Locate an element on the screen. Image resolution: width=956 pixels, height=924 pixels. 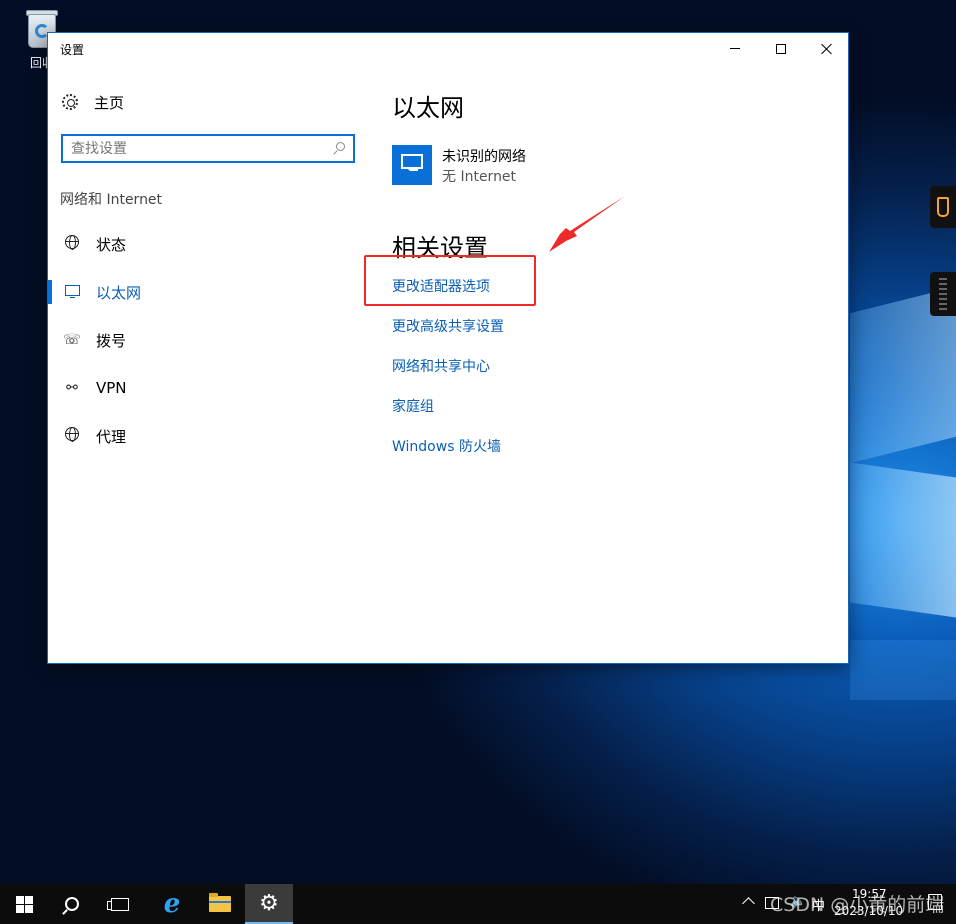
sidebar-item-proxy: 代理 is located at coordinates (198, 436).